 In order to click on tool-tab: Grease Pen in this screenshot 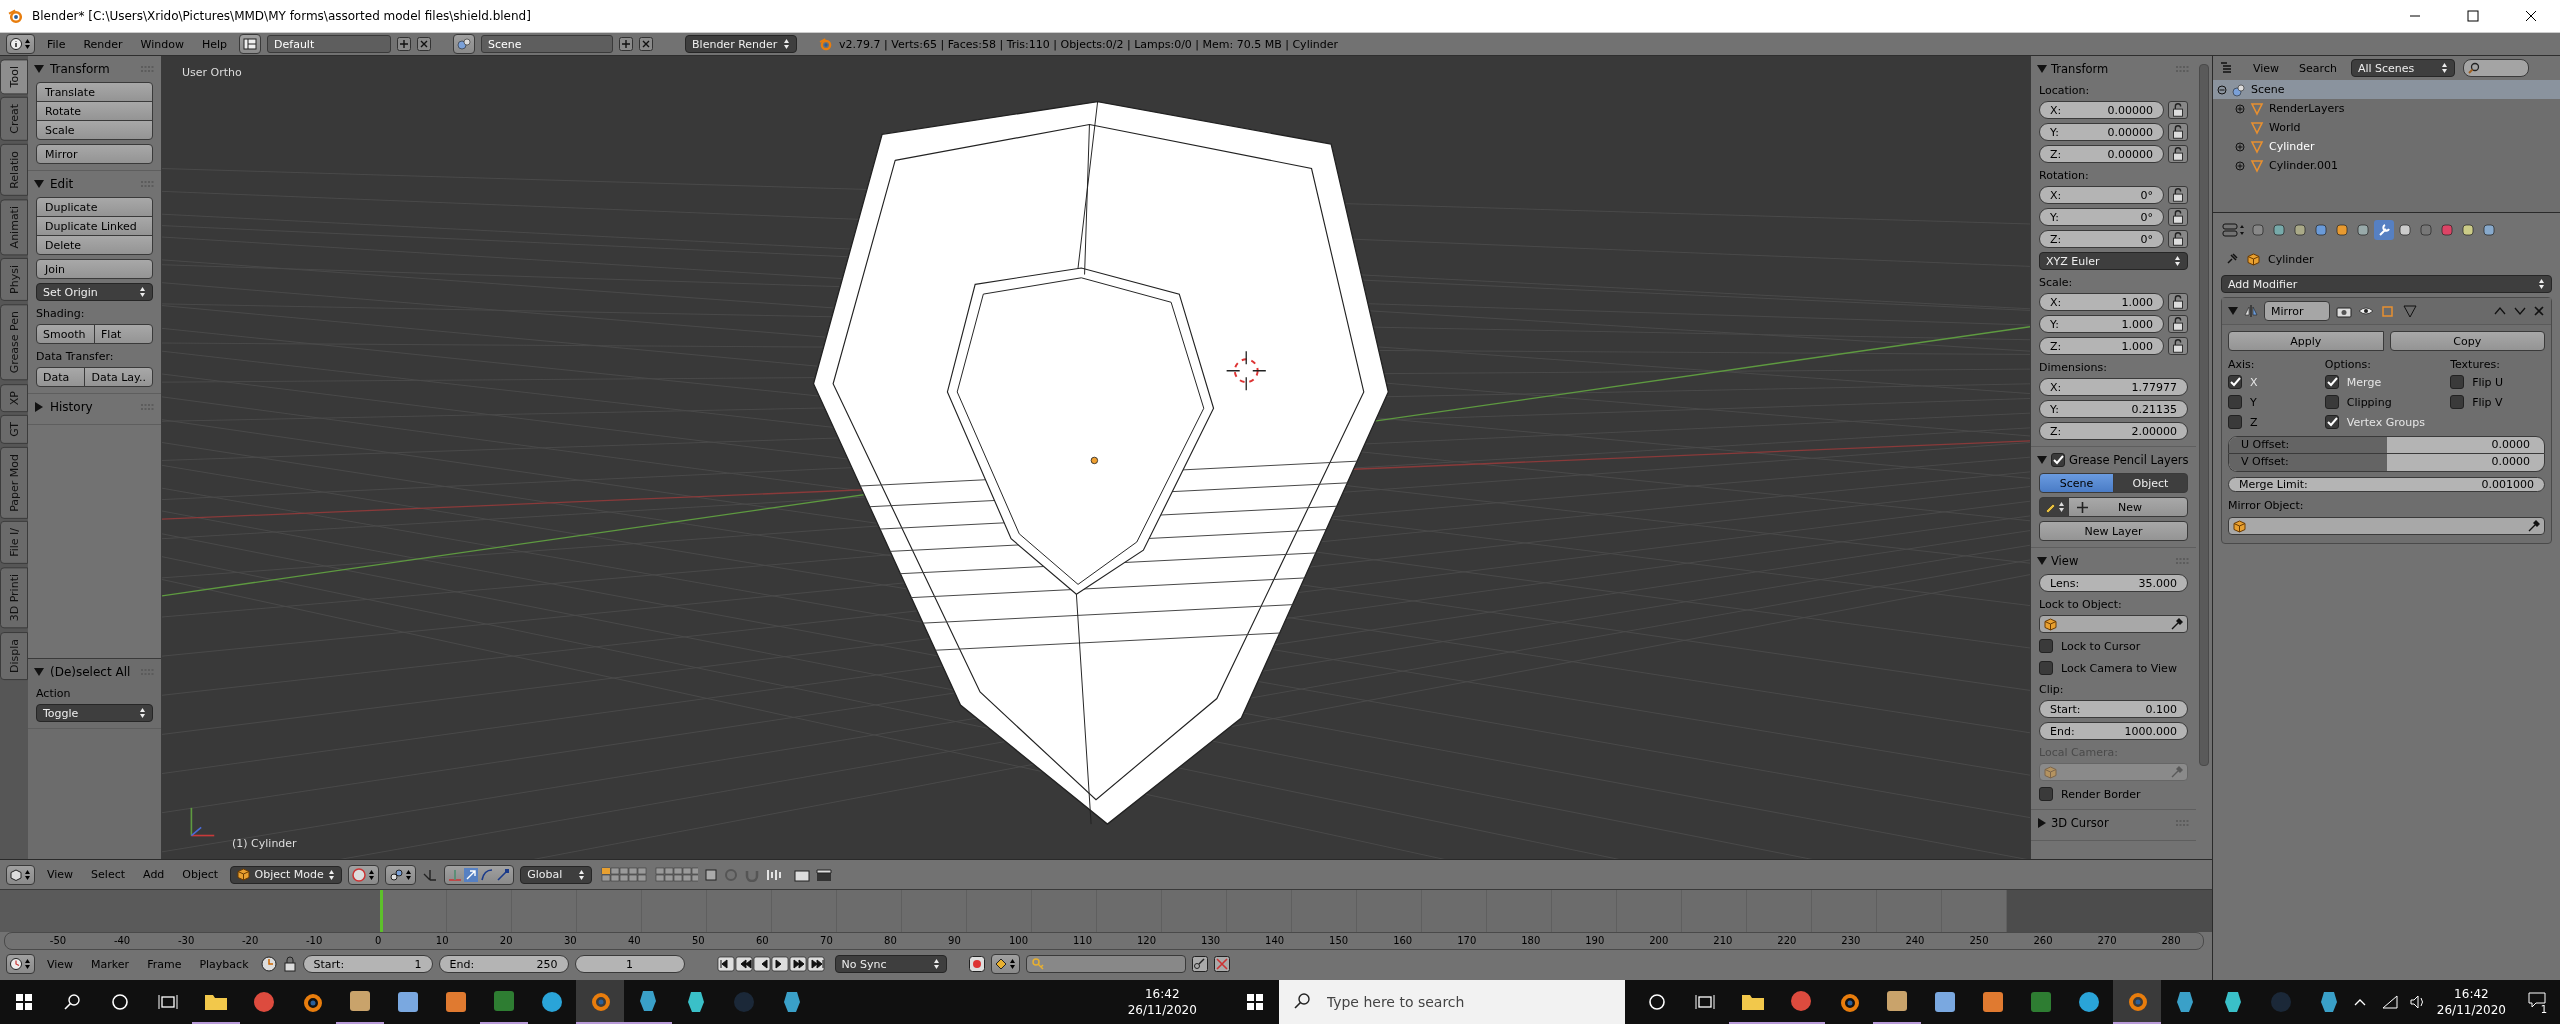, I will do `click(14, 342)`.